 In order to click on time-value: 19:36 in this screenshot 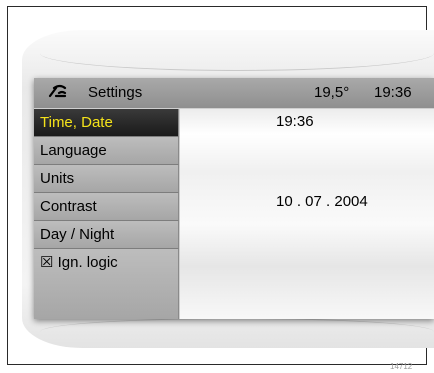, I will do `click(295, 121)`.